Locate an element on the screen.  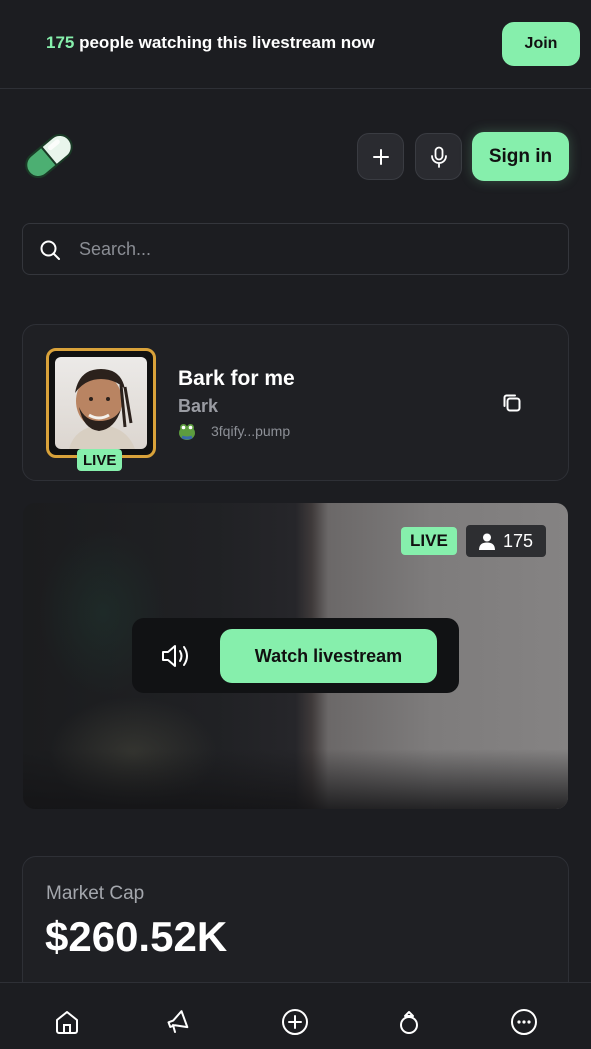
home-icon is located at coordinates (67, 1022).